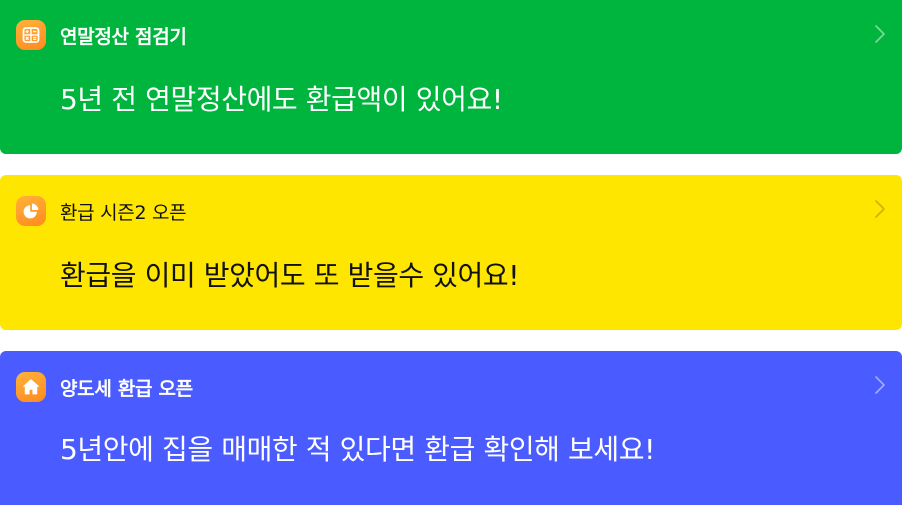 Image resolution: width=902 pixels, height=505 pixels. I want to click on card-title: 연말정산 점검기, so click(123, 36).